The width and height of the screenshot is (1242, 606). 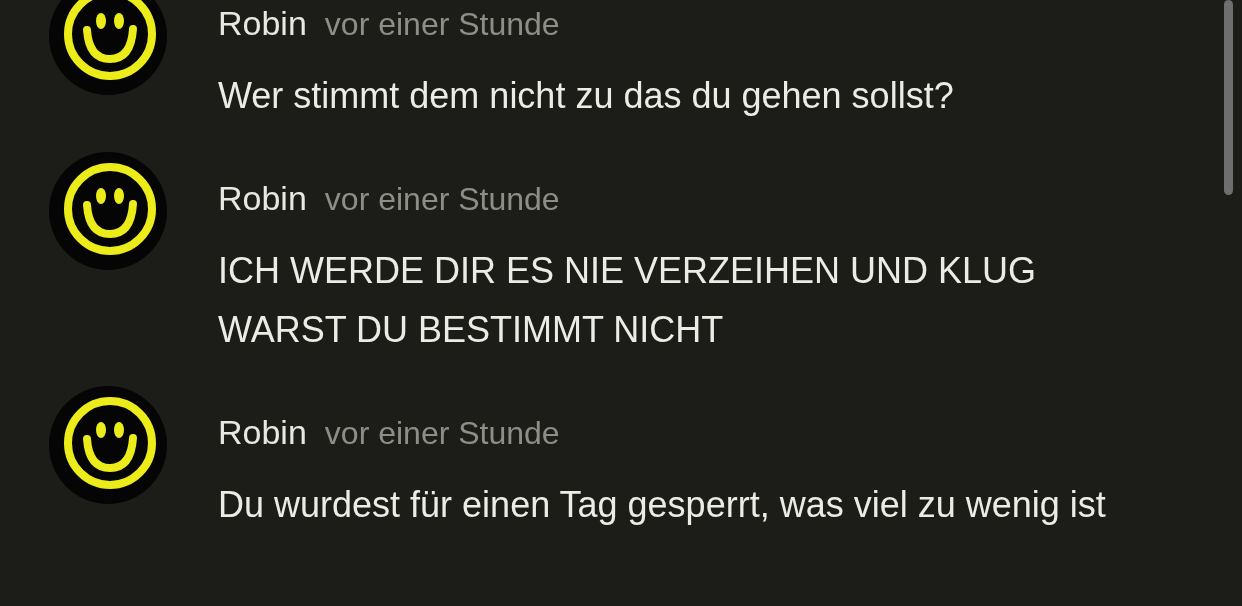 I want to click on scrollbar-thumb, so click(x=1228, y=97).